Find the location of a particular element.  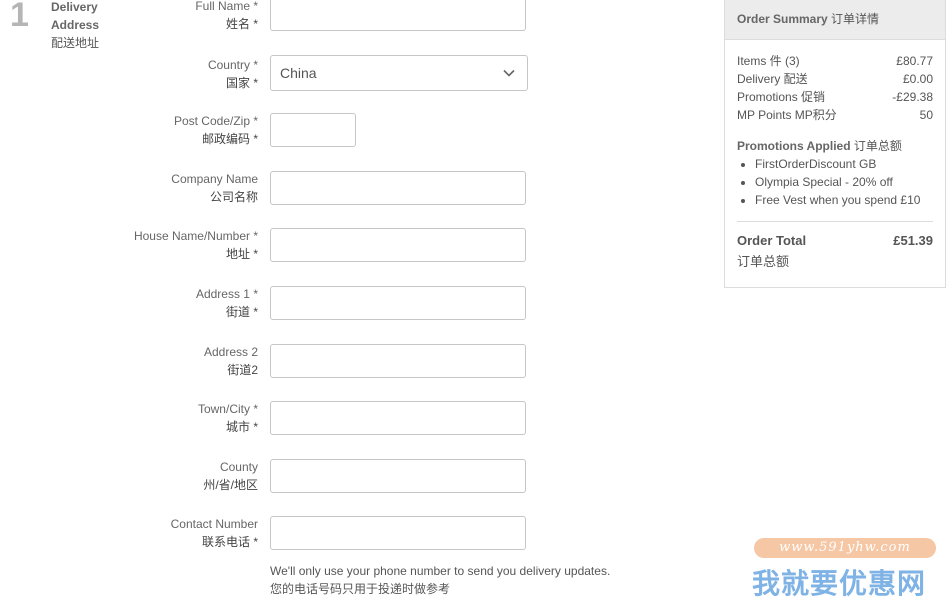

summary-line-value: £80.77 is located at coordinates (914, 61).